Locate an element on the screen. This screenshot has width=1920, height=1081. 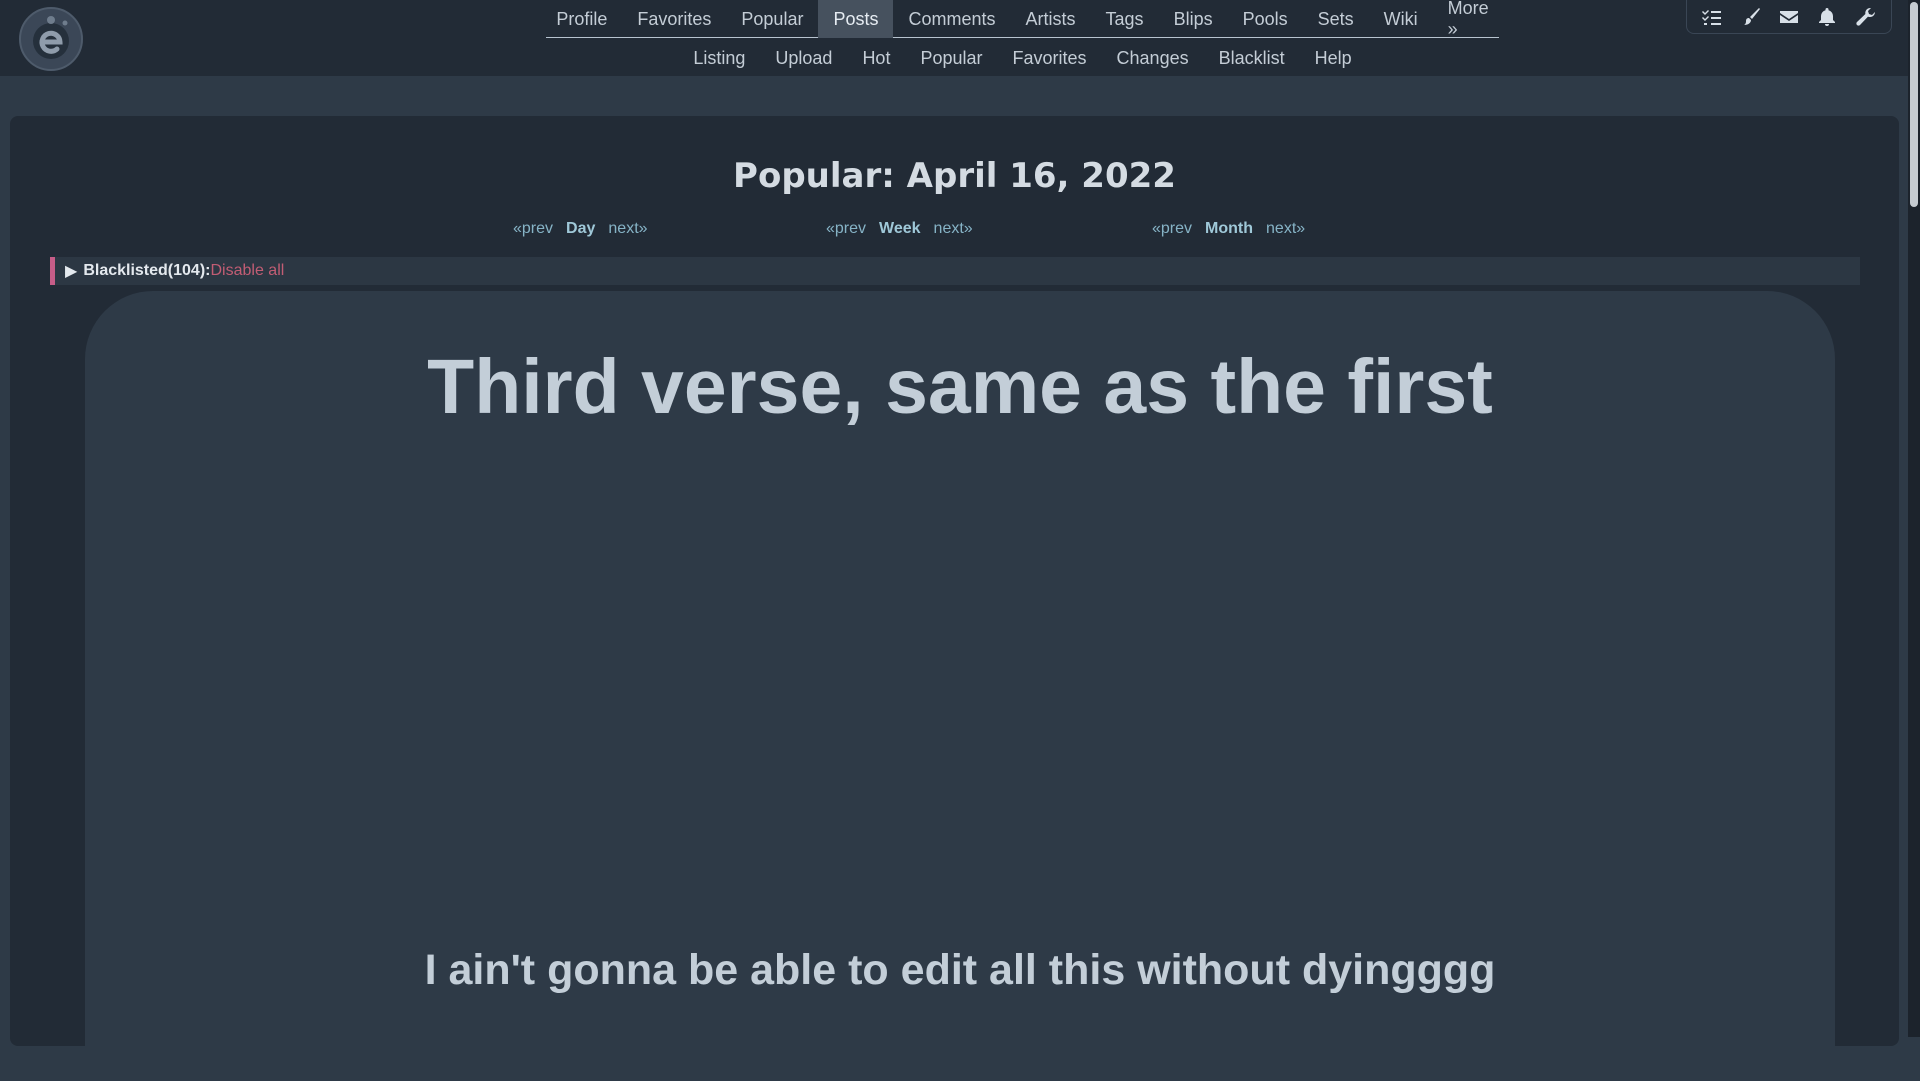
envelope-icon is located at coordinates (1789, 17).